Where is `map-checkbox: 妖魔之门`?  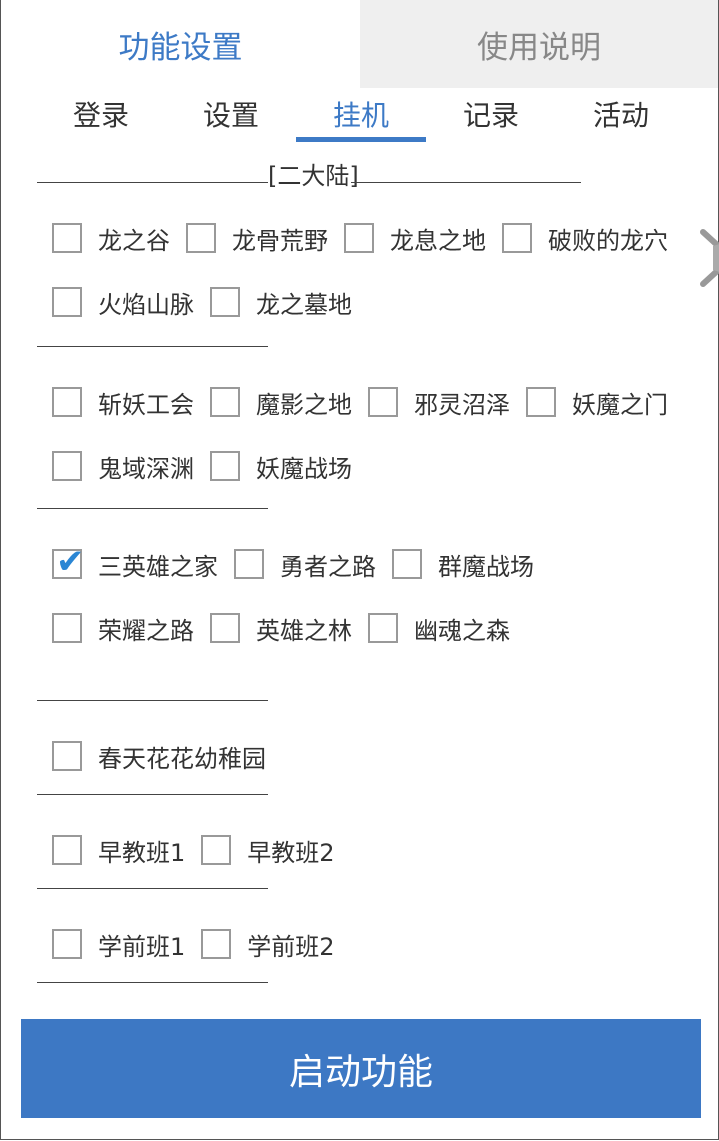 map-checkbox: 妖魔之门 is located at coordinates (597, 402).